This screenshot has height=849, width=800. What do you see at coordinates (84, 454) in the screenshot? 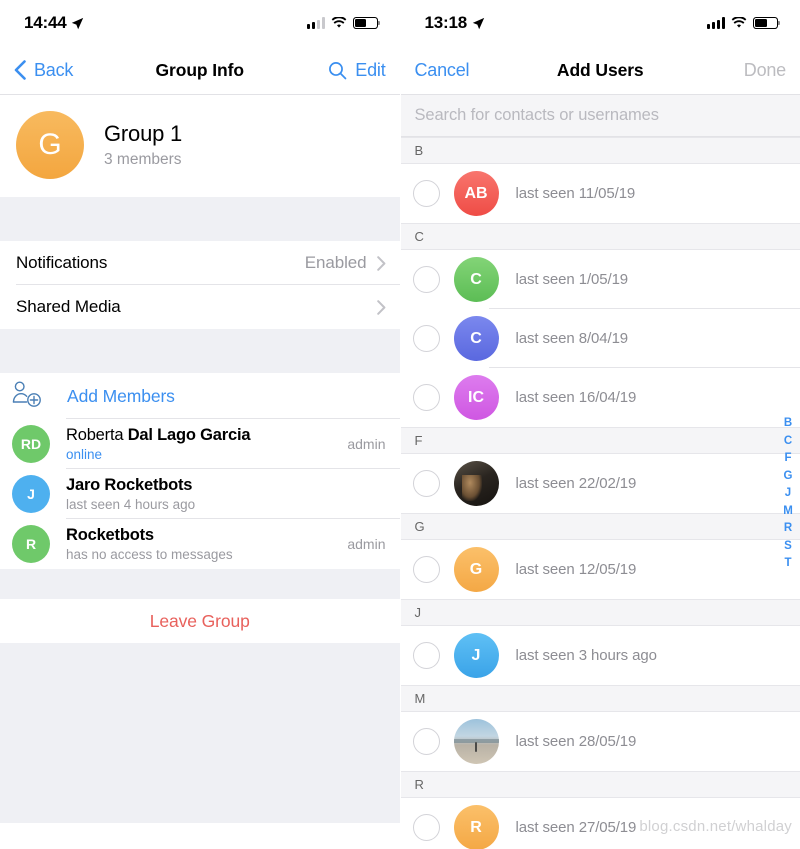
I see `member-status: online` at bounding box center [84, 454].